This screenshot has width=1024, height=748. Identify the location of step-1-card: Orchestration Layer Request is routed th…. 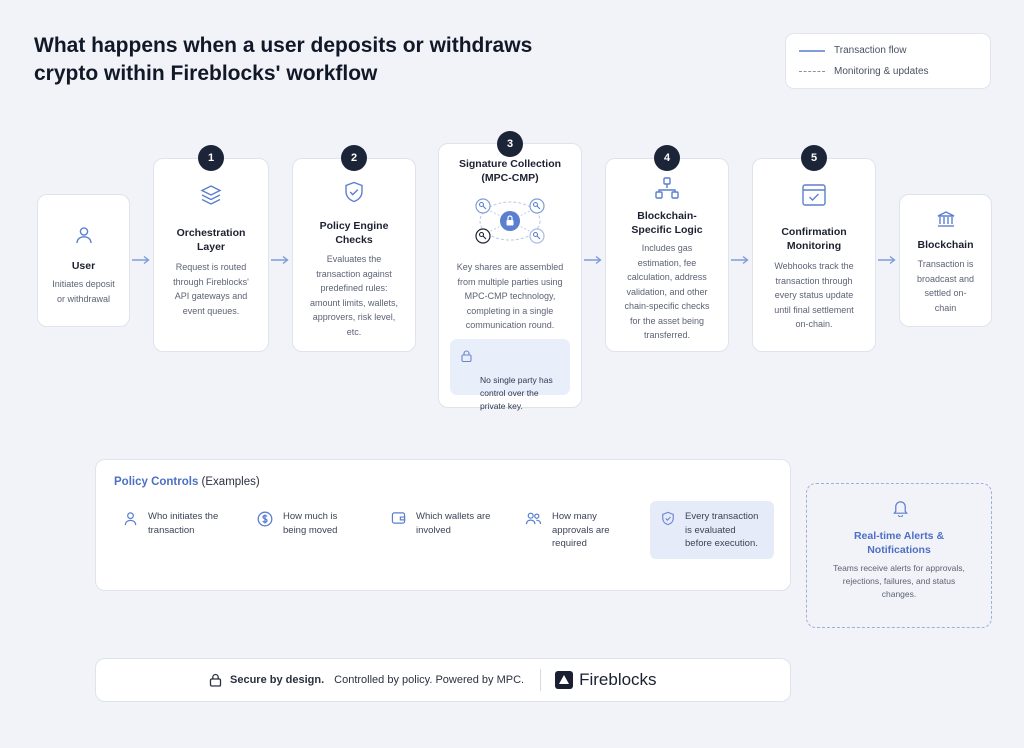
(211, 255).